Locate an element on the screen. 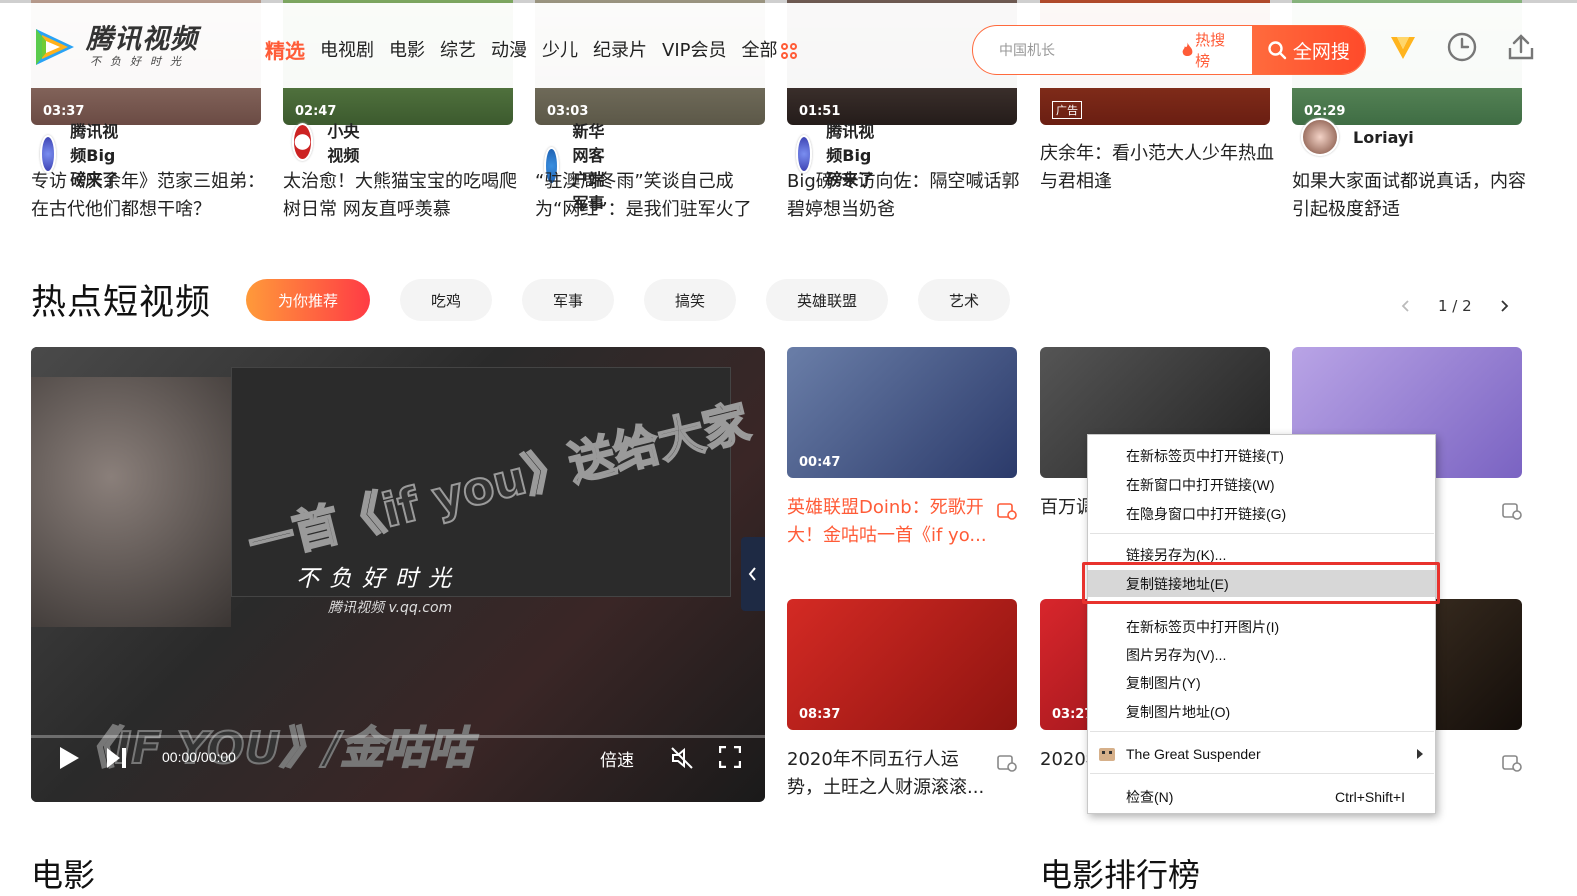 This screenshot has width=1577, height=896. video-duration: 03:03 is located at coordinates (568, 111).